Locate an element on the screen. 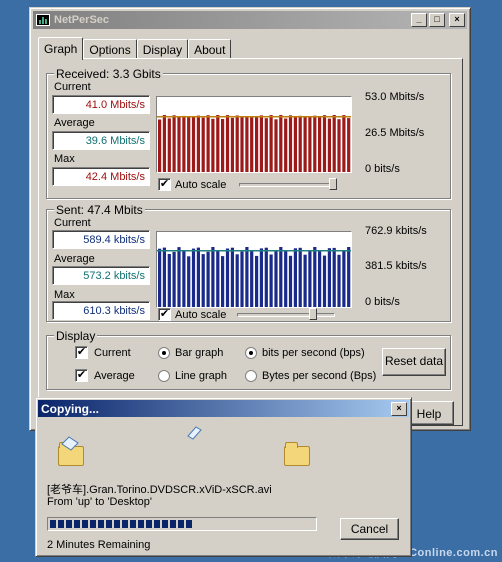 Image resolution: width=502 pixels, height=562 pixels. sent-average-label: Average is located at coordinates (74, 259).